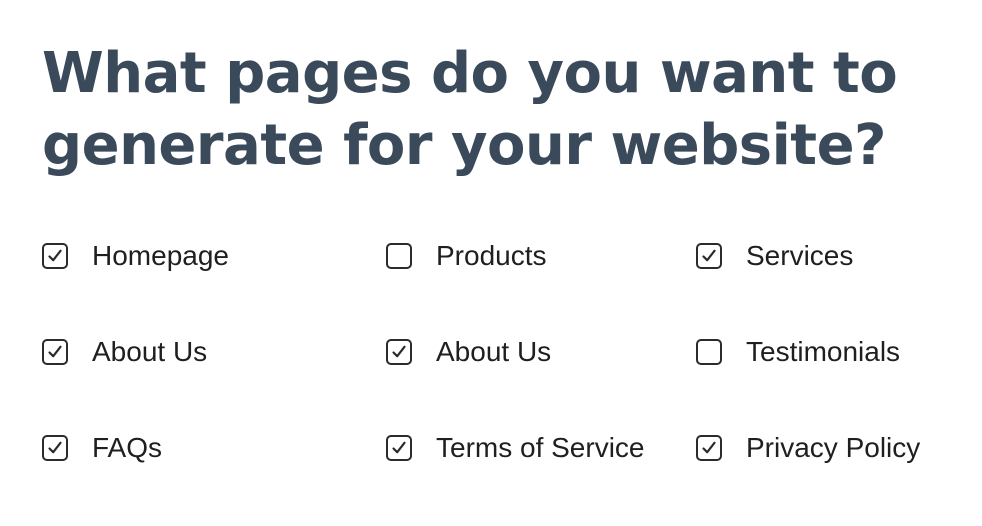  I want to click on option-label: Services, so click(800, 255).